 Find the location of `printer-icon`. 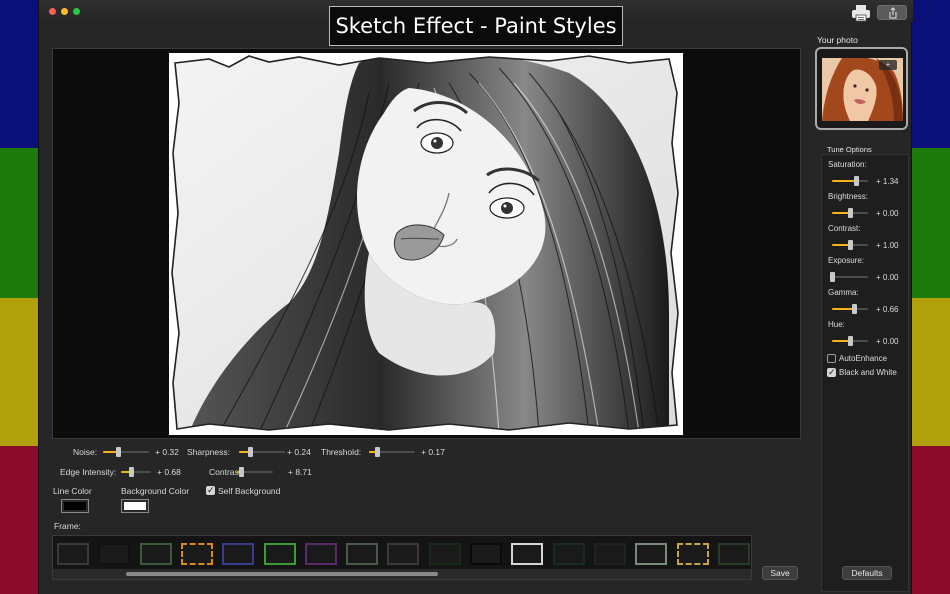

printer-icon is located at coordinates (861, 13).